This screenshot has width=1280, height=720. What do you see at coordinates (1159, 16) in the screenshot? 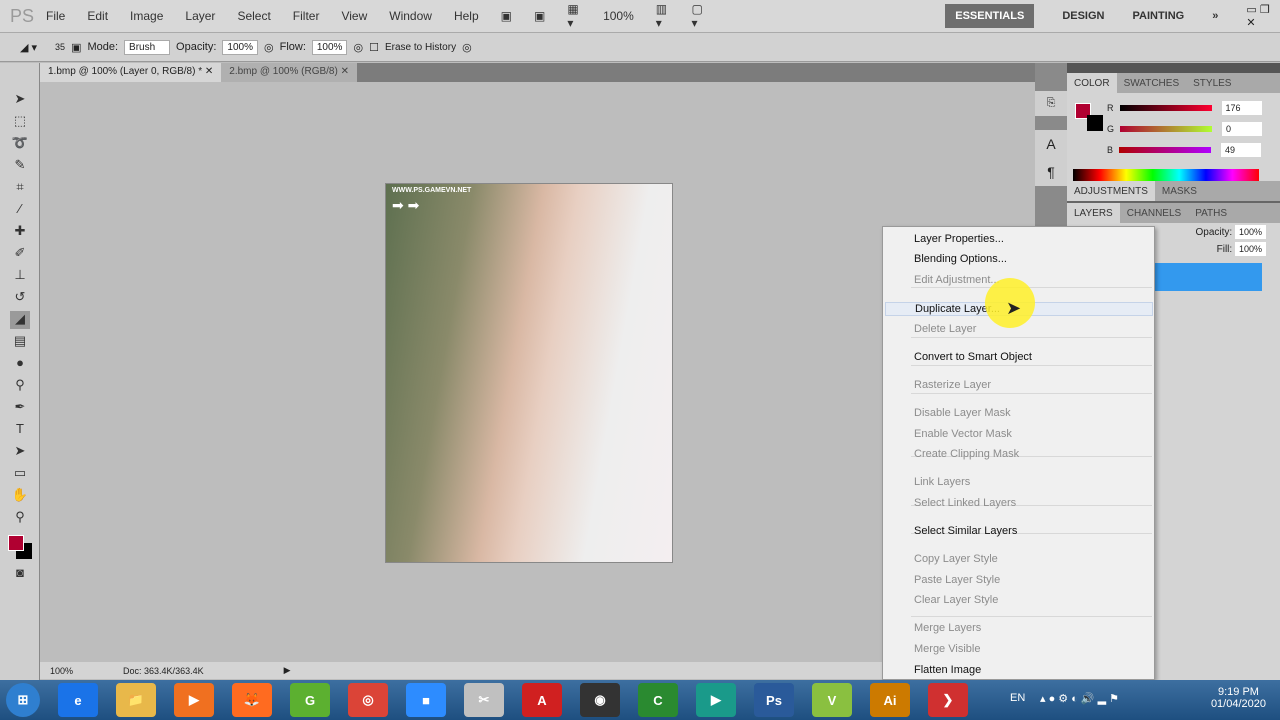
I see `workspace-painting: PAINTING` at bounding box center [1159, 16].